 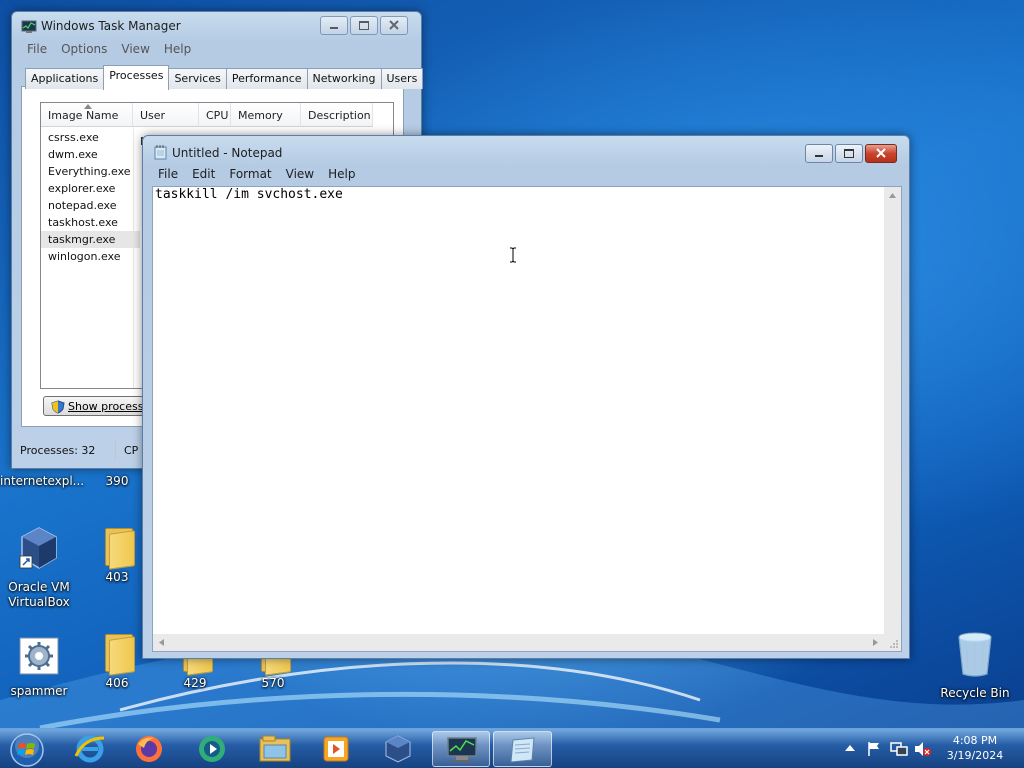 What do you see at coordinates (90, 137) in the screenshot?
I see `process-row: csrss.exe` at bounding box center [90, 137].